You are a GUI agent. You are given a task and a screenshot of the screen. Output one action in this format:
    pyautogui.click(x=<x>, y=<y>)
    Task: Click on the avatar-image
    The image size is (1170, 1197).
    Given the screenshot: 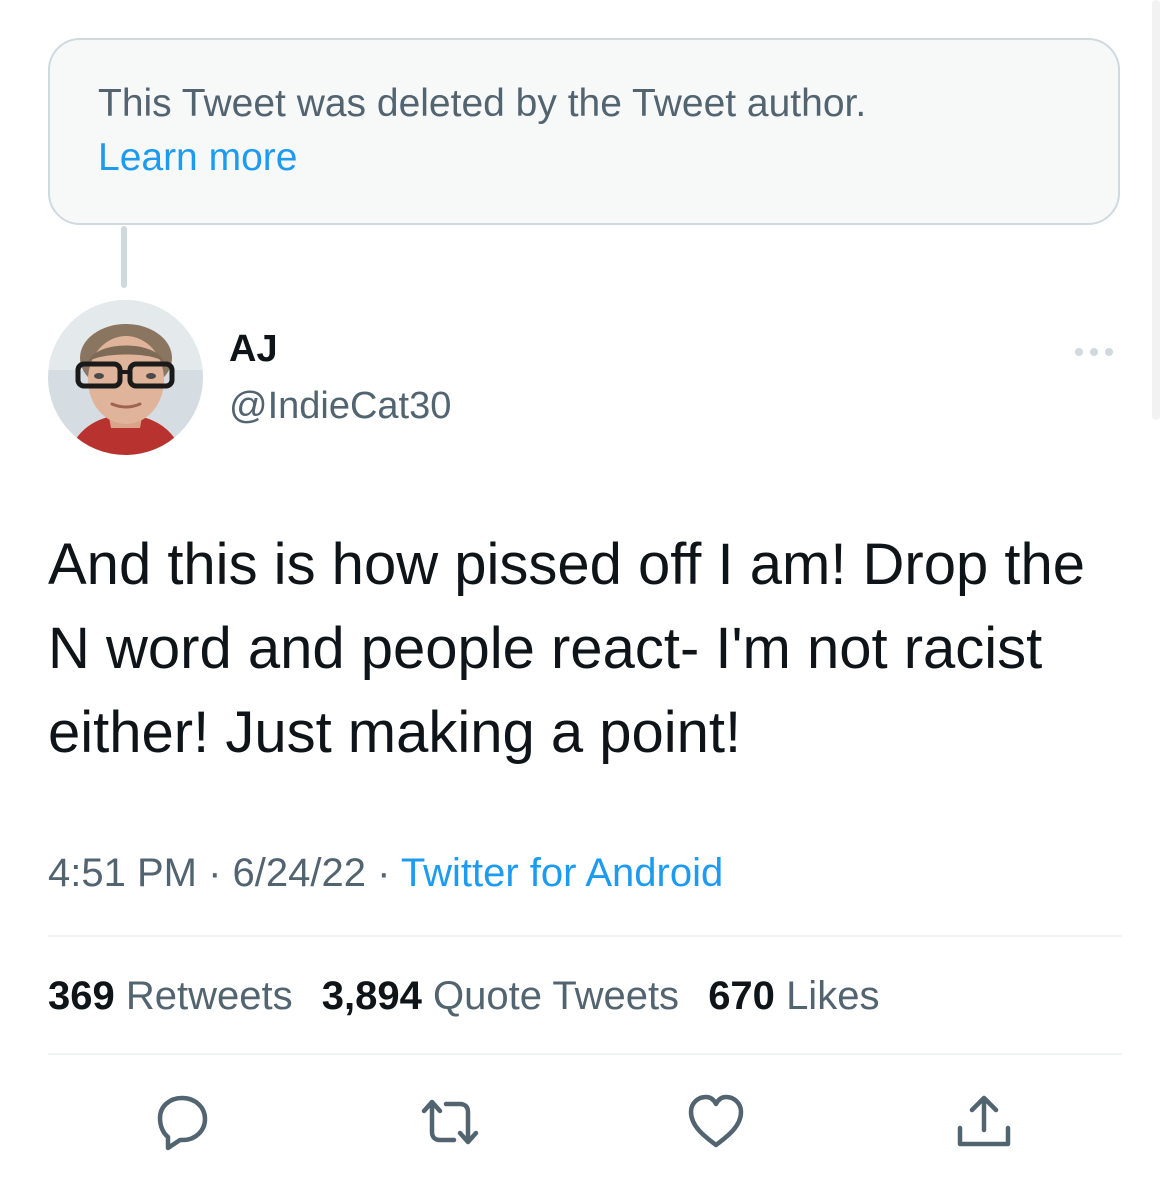 What is the action you would take?
    pyautogui.click(x=125, y=377)
    